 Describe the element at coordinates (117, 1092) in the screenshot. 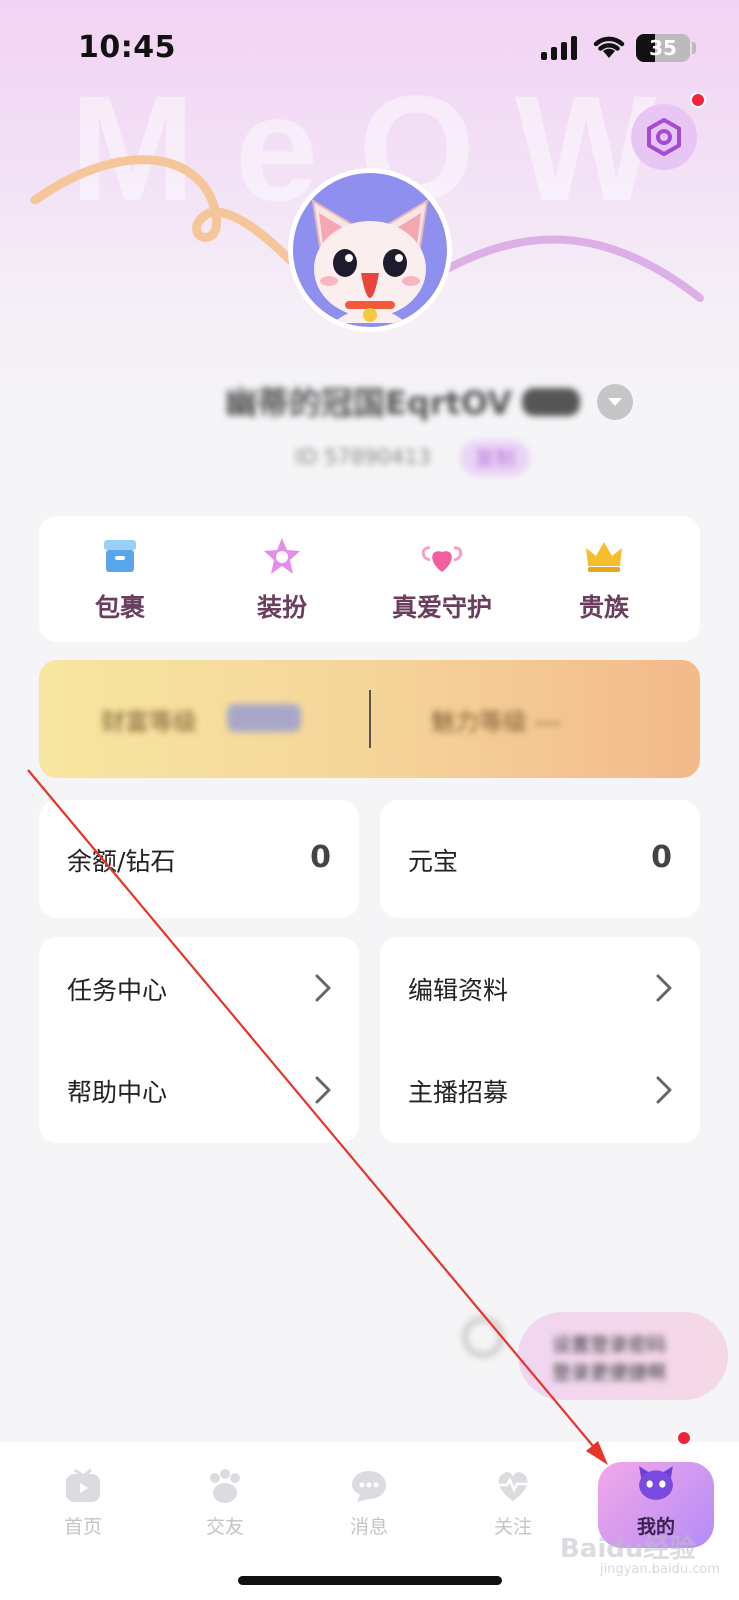

I see `menu-item-label: 帮助中心` at that location.